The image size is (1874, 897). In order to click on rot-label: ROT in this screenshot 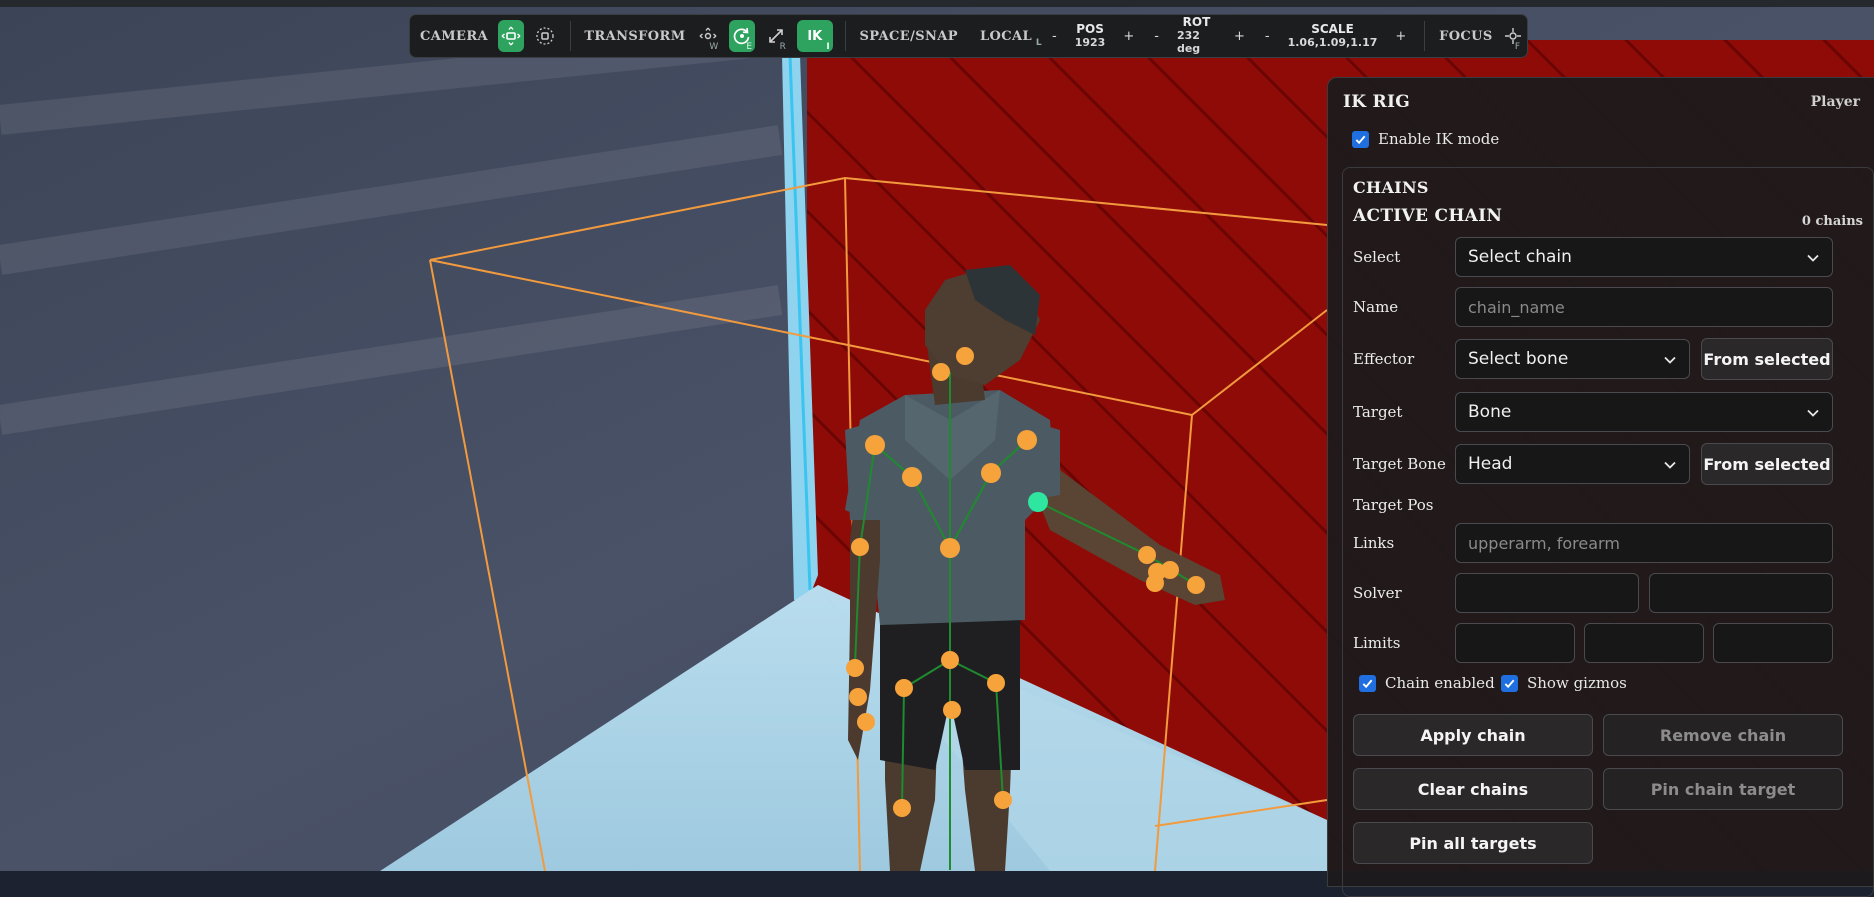, I will do `click(1196, 22)`.